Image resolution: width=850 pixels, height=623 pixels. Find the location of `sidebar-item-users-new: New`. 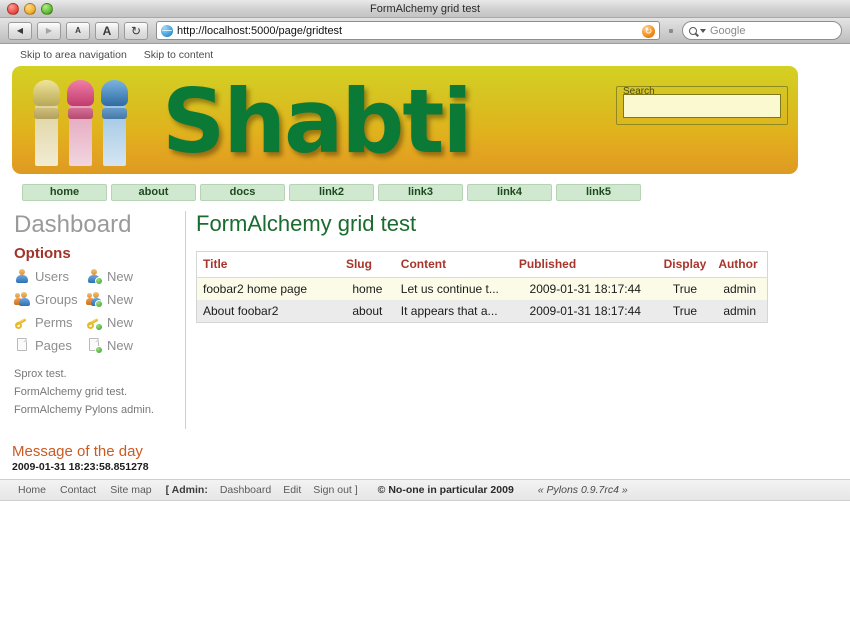

sidebar-item-users-new: New is located at coordinates (110, 276).